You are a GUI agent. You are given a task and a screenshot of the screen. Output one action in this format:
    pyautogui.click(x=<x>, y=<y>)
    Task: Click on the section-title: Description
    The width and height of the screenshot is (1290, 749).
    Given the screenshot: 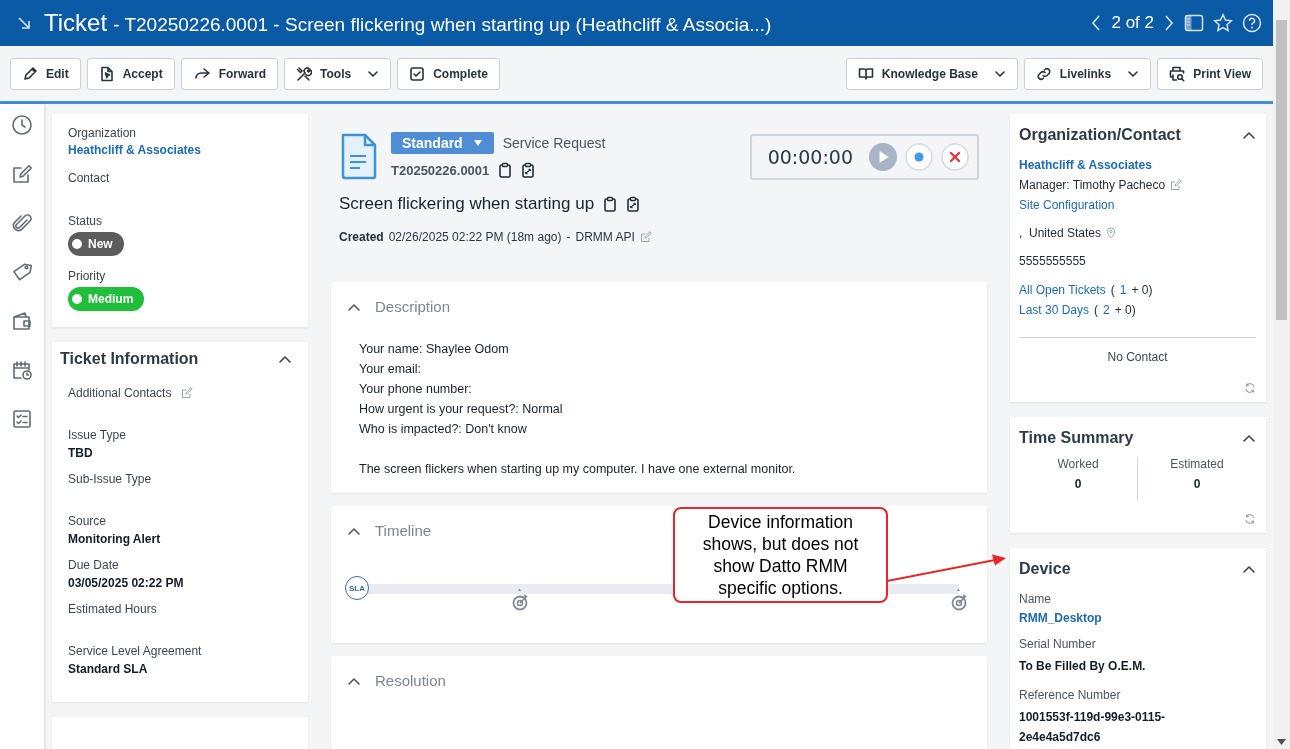 What is the action you would take?
    pyautogui.click(x=413, y=307)
    